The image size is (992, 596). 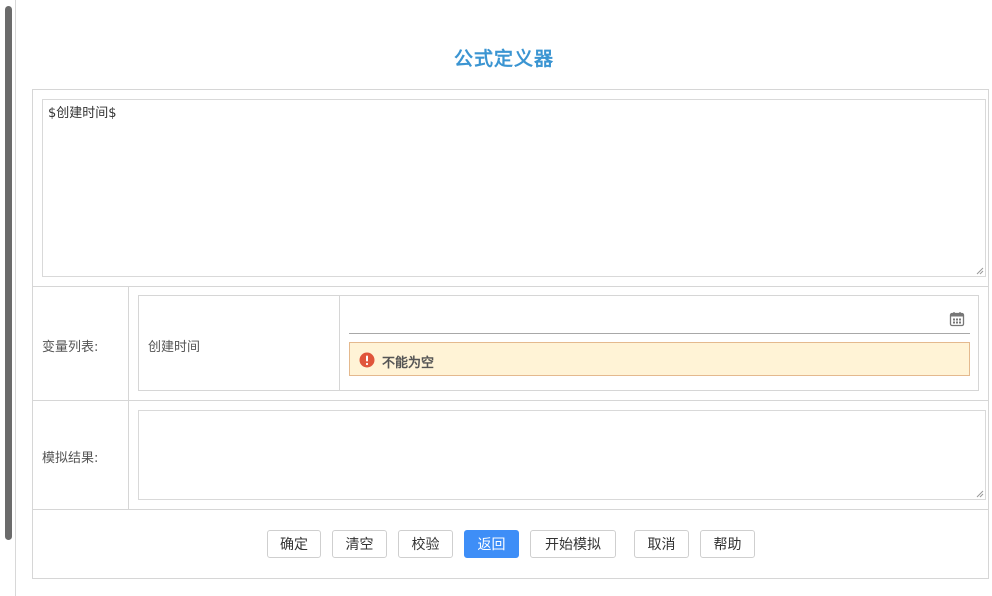 I want to click on start-simulation-button: 开始模拟, so click(x=573, y=544).